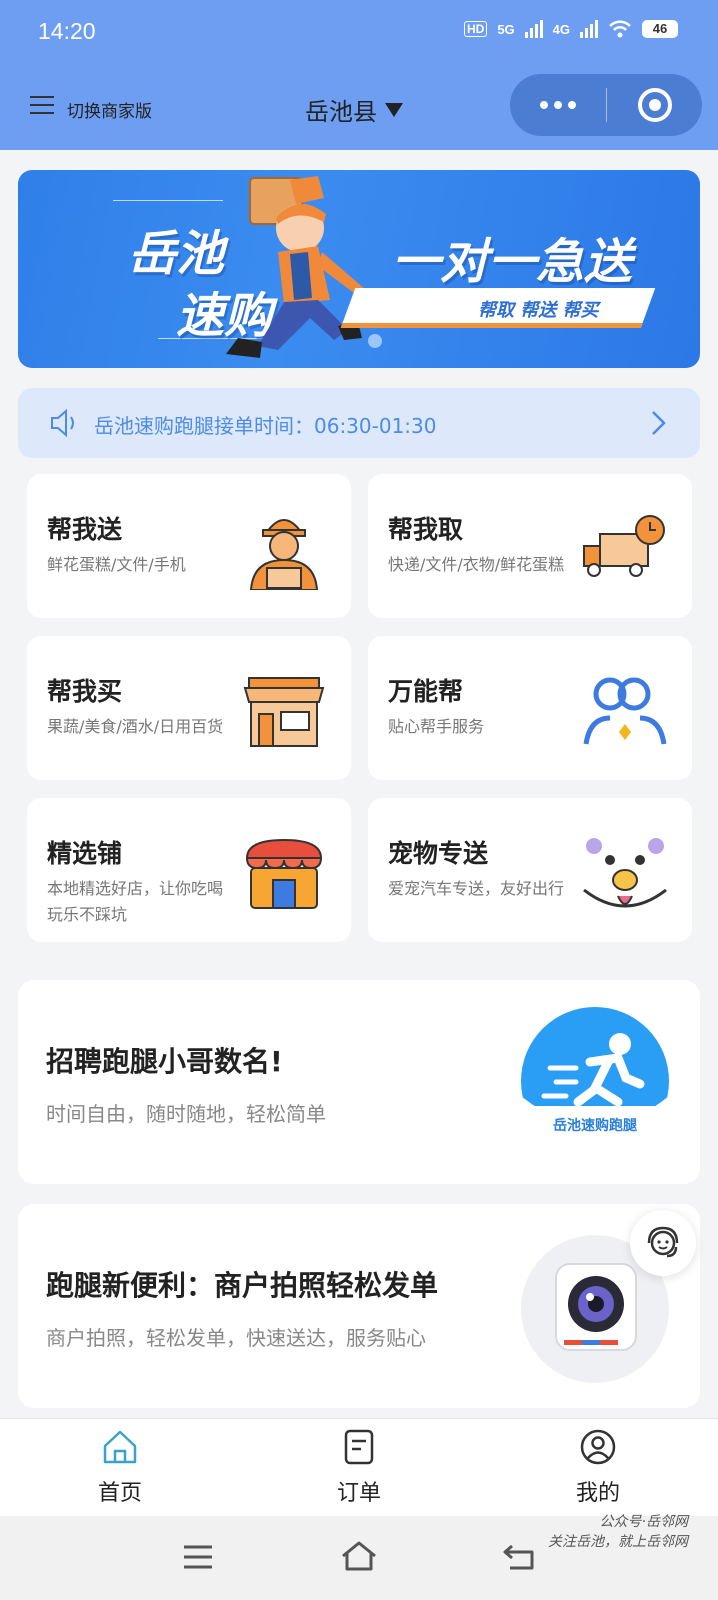 The height and width of the screenshot is (1600, 718). I want to click on bottom-tab-bar: 首页 订单 我的, so click(359, 1467).